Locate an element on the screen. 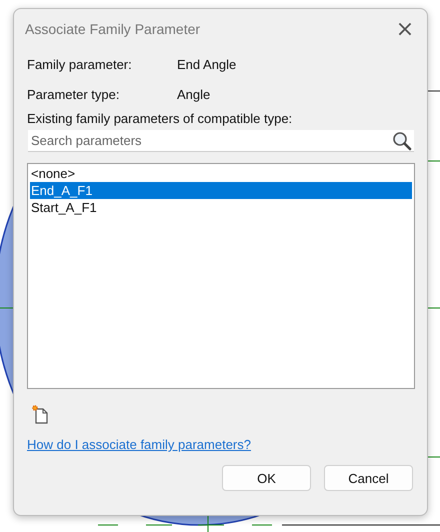  field-value: Angle is located at coordinates (193, 94).